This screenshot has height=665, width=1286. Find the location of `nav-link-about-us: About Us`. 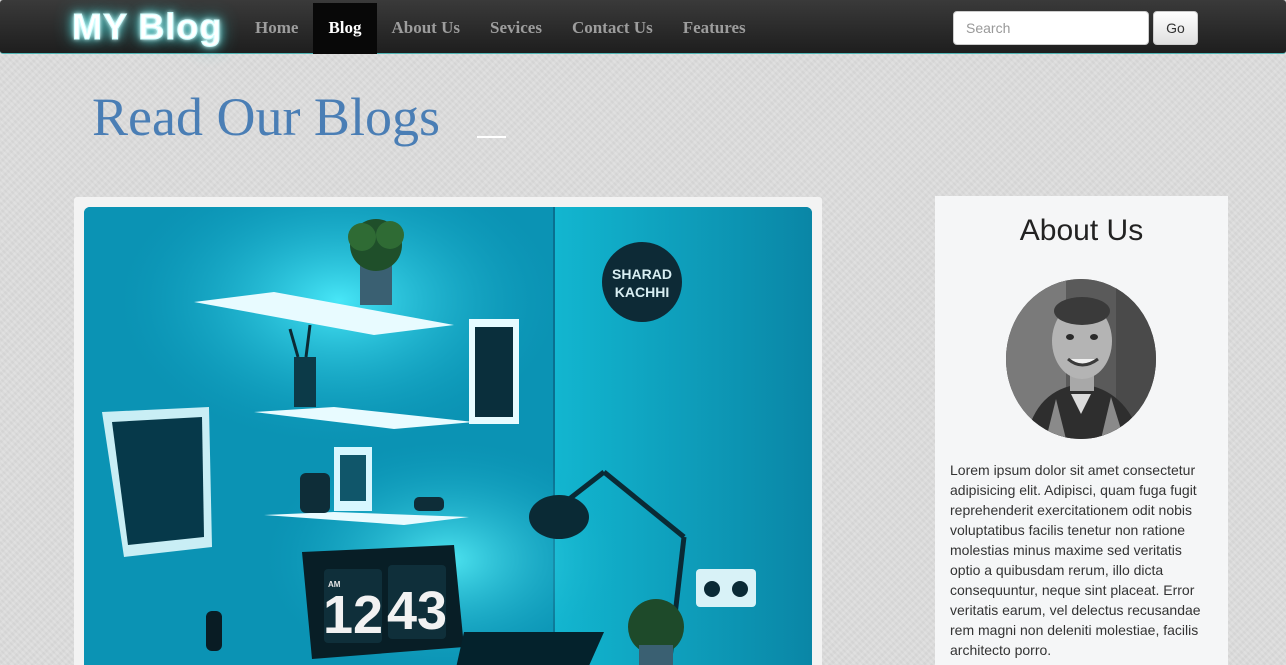

nav-link-about-us: About Us is located at coordinates (426, 28).